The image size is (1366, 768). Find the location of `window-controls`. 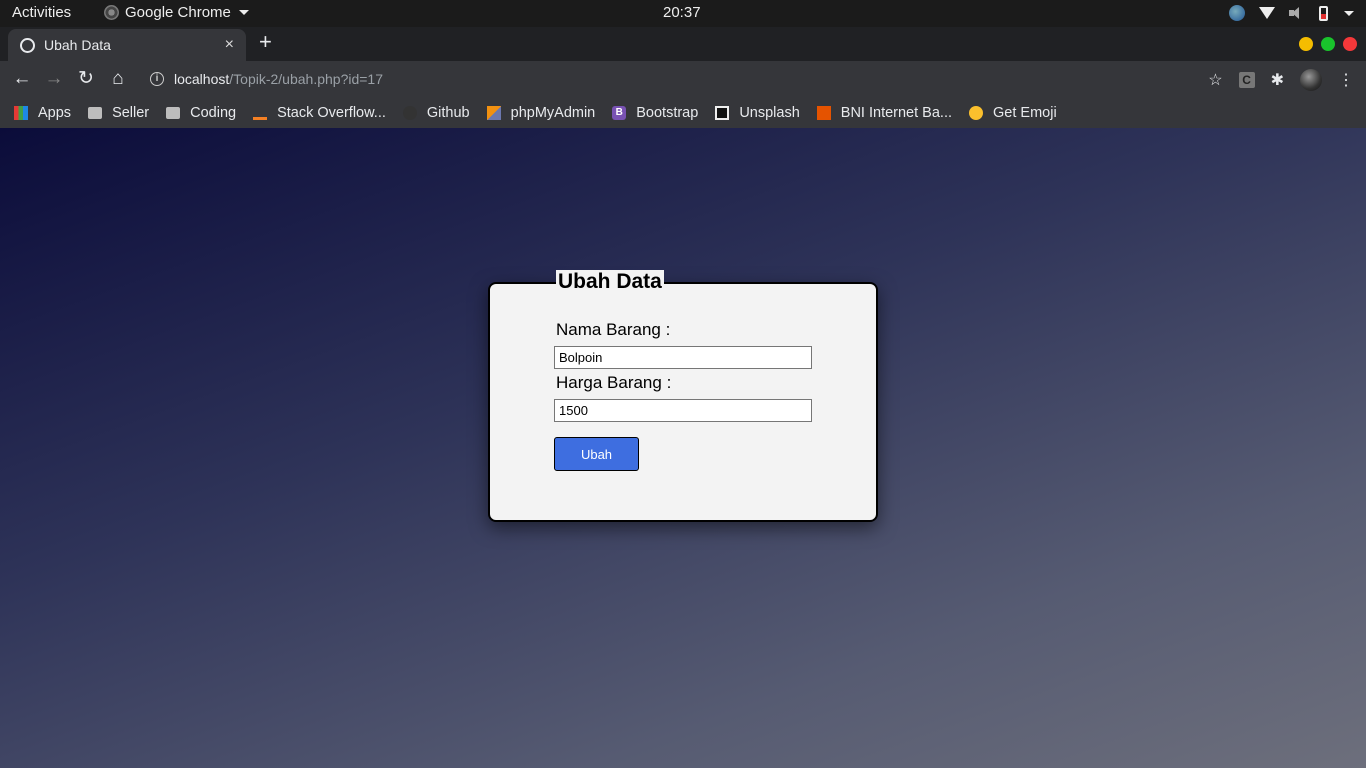

window-controls is located at coordinates (1328, 44).